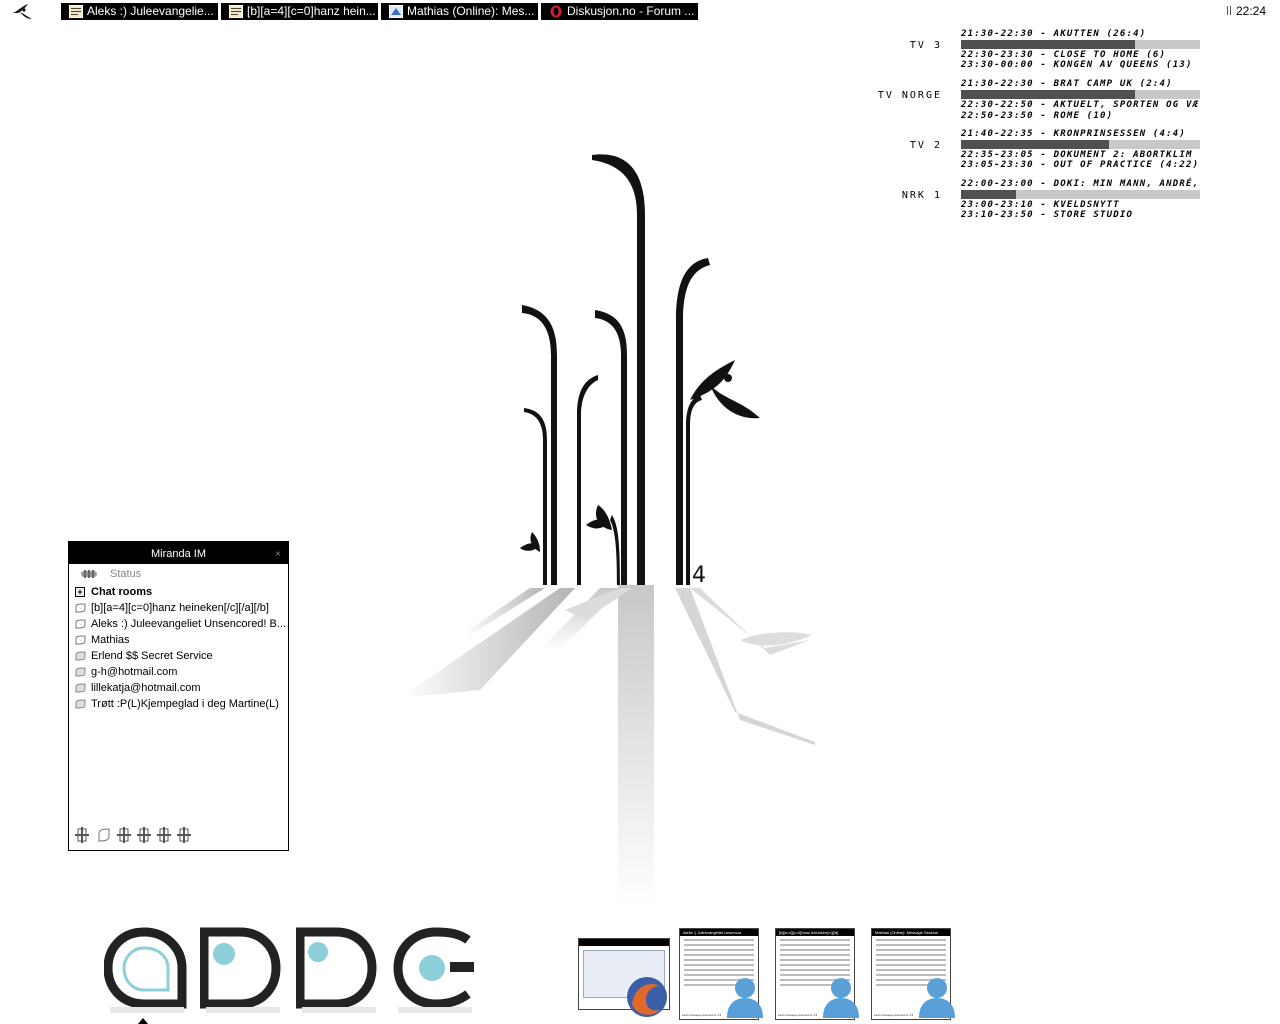  What do you see at coordinates (178, 640) in the screenshot?
I see `contact-item: Mathias` at bounding box center [178, 640].